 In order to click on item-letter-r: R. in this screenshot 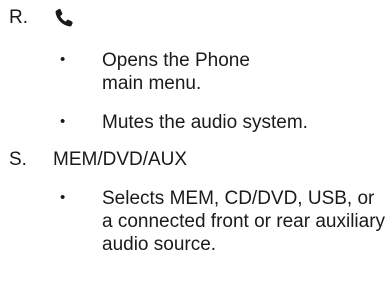, I will do `click(18, 17)`.